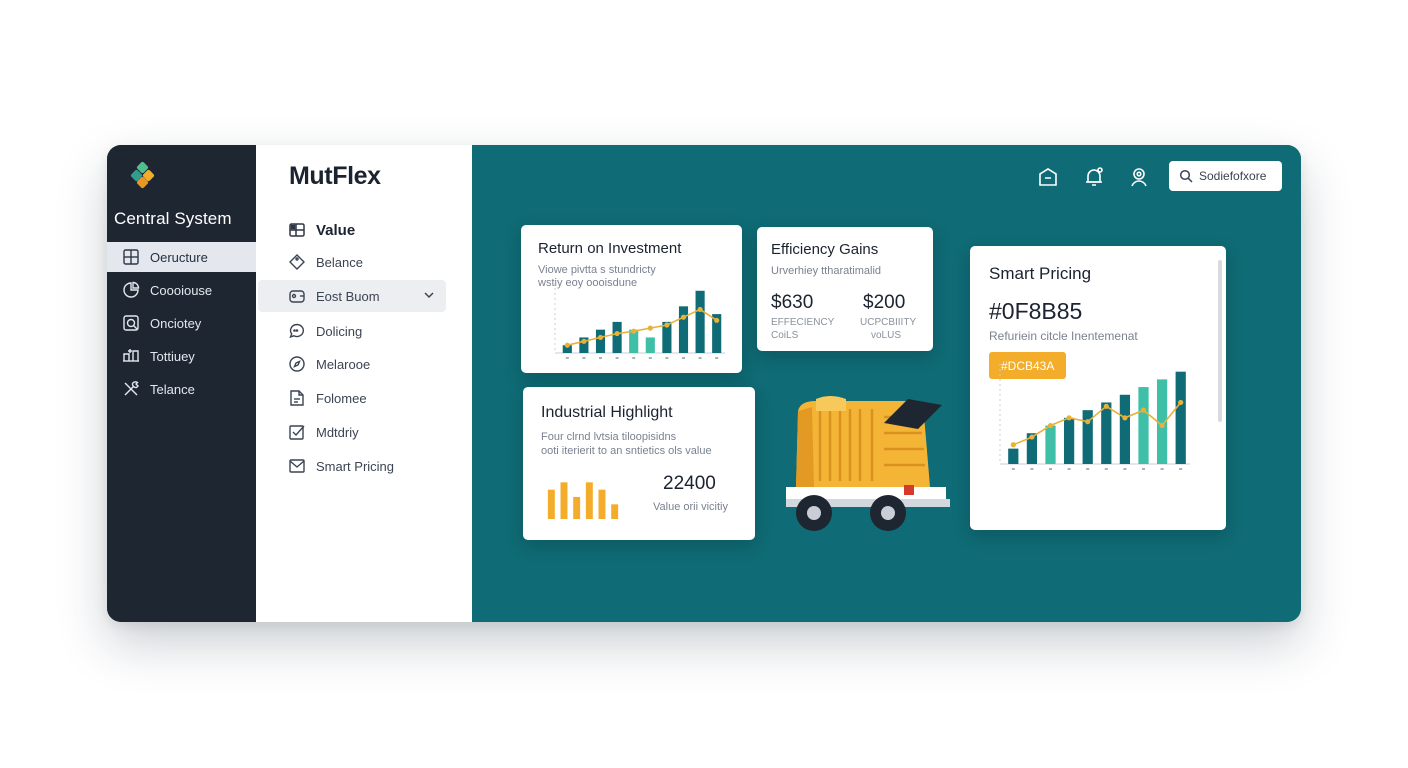 This screenshot has height=768, width=1408. Describe the element at coordinates (1241, 176) in the screenshot. I see `search-input` at that location.